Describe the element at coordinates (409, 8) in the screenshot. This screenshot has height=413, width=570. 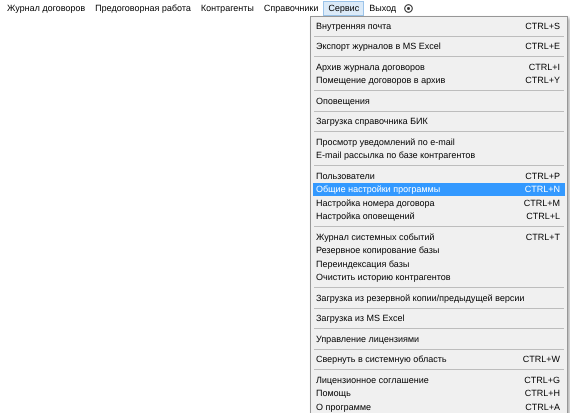
I see `ring-icon` at that location.